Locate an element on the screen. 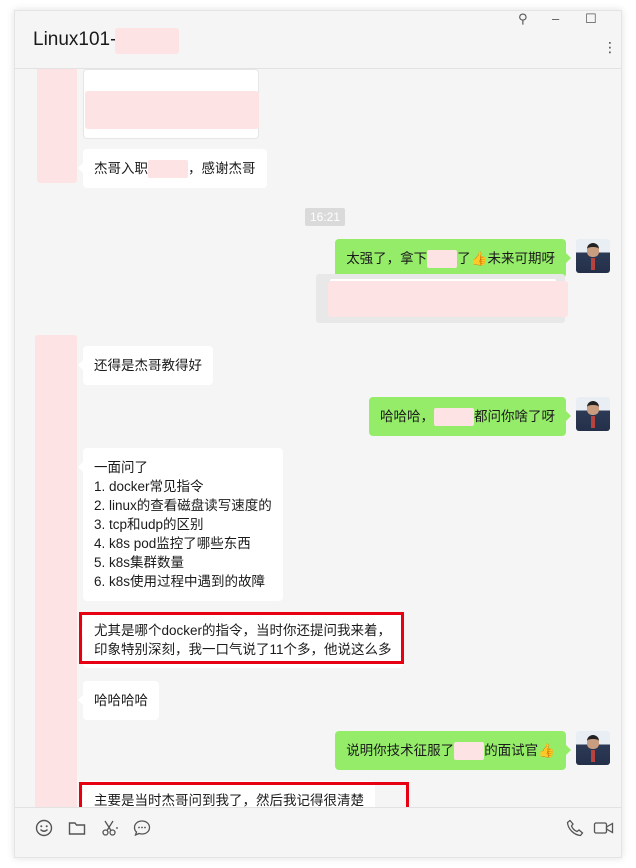 The height and width of the screenshot is (868, 636). message-line: 1. docker常见指令 is located at coordinates (149, 486).